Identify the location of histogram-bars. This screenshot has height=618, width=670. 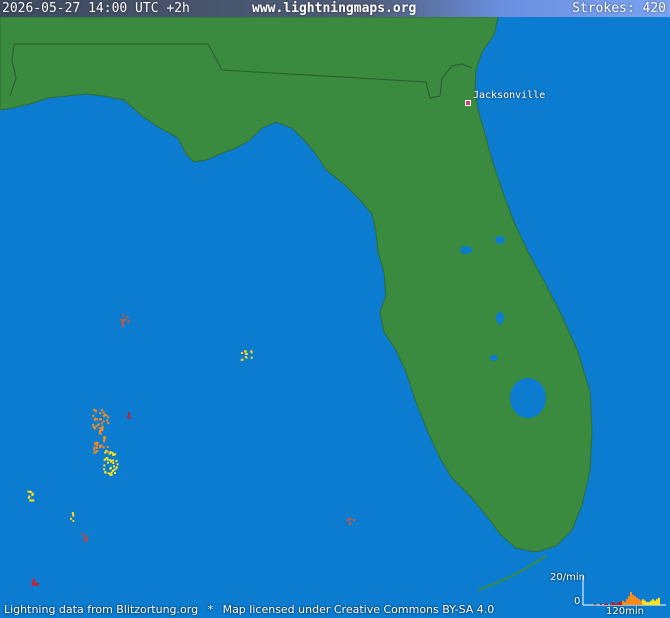
(624, 591).